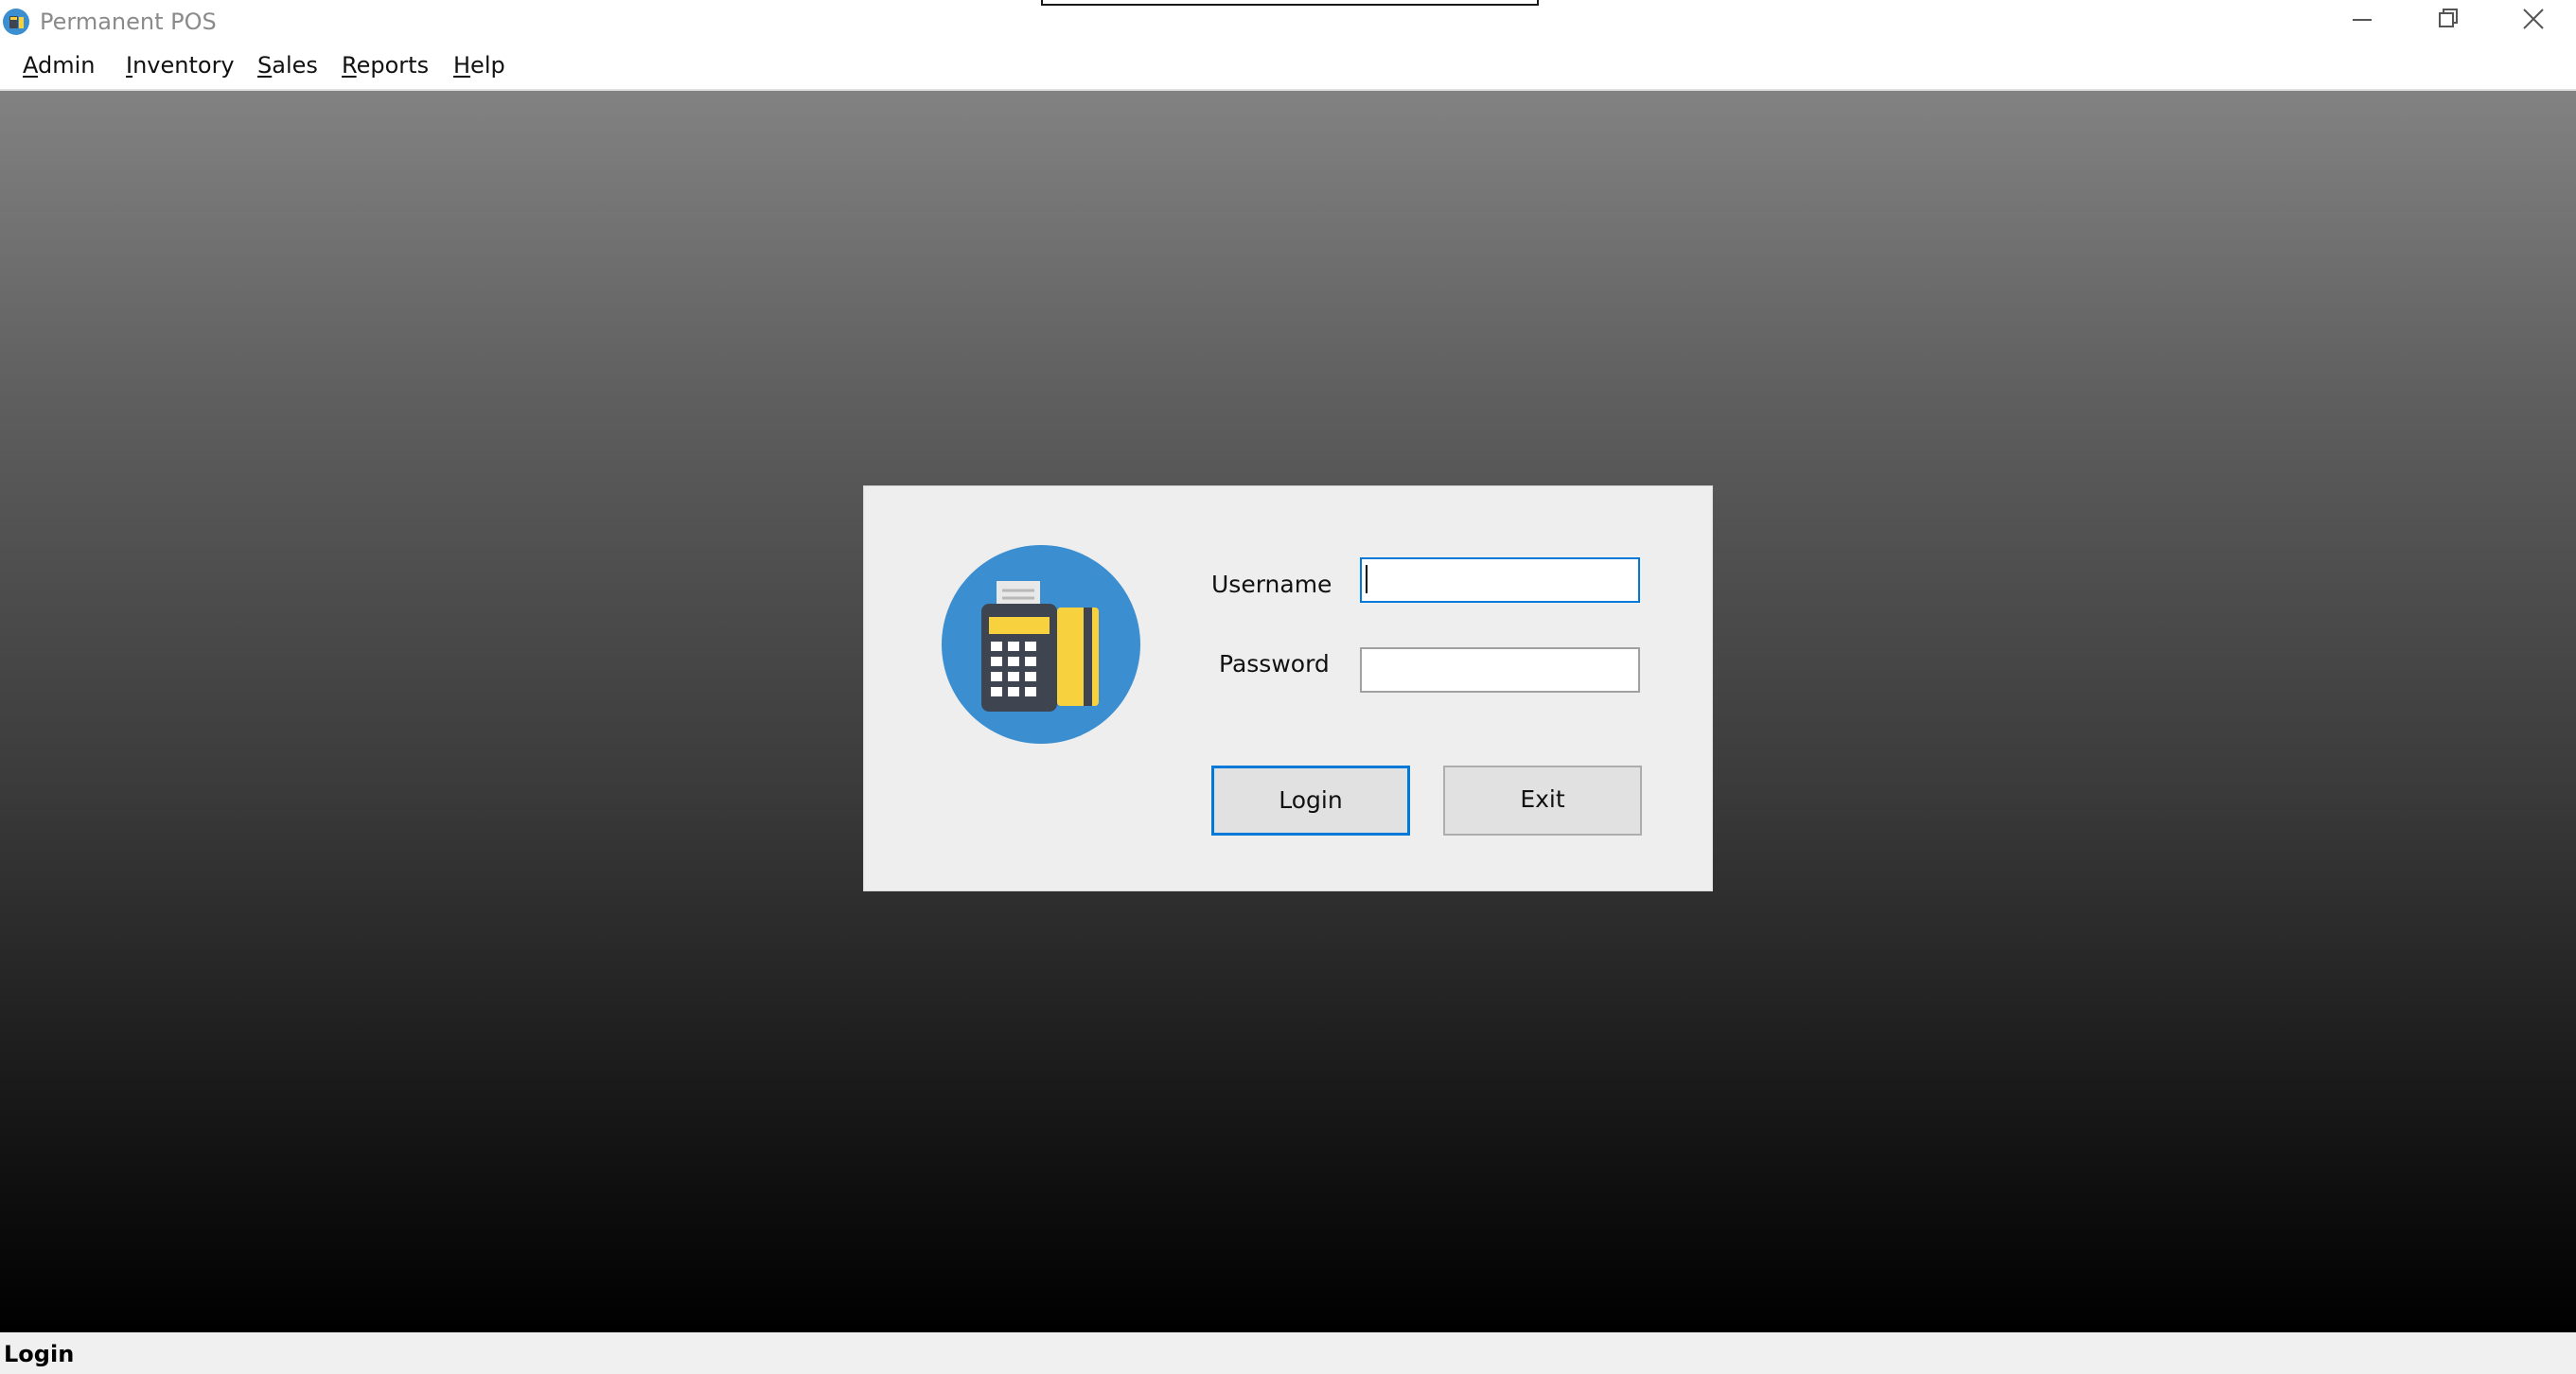 The image size is (2576, 1374). What do you see at coordinates (128, 22) in the screenshot?
I see `window-title: Permanent POS` at bounding box center [128, 22].